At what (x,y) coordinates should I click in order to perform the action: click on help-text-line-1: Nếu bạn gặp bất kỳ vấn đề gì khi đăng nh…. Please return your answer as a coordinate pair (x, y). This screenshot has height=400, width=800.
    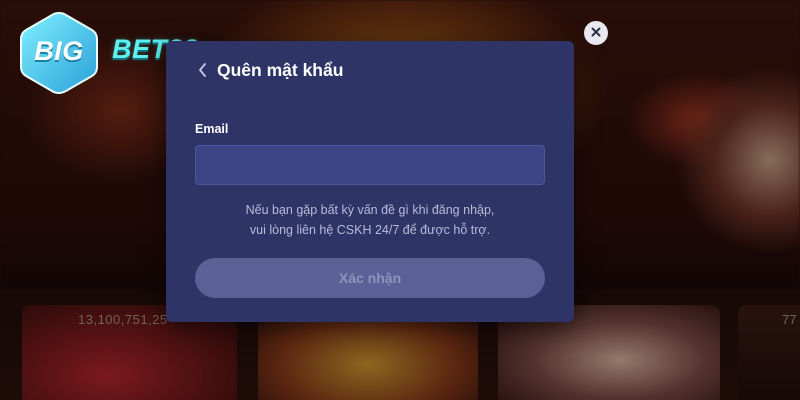
    Looking at the image, I should click on (370, 210).